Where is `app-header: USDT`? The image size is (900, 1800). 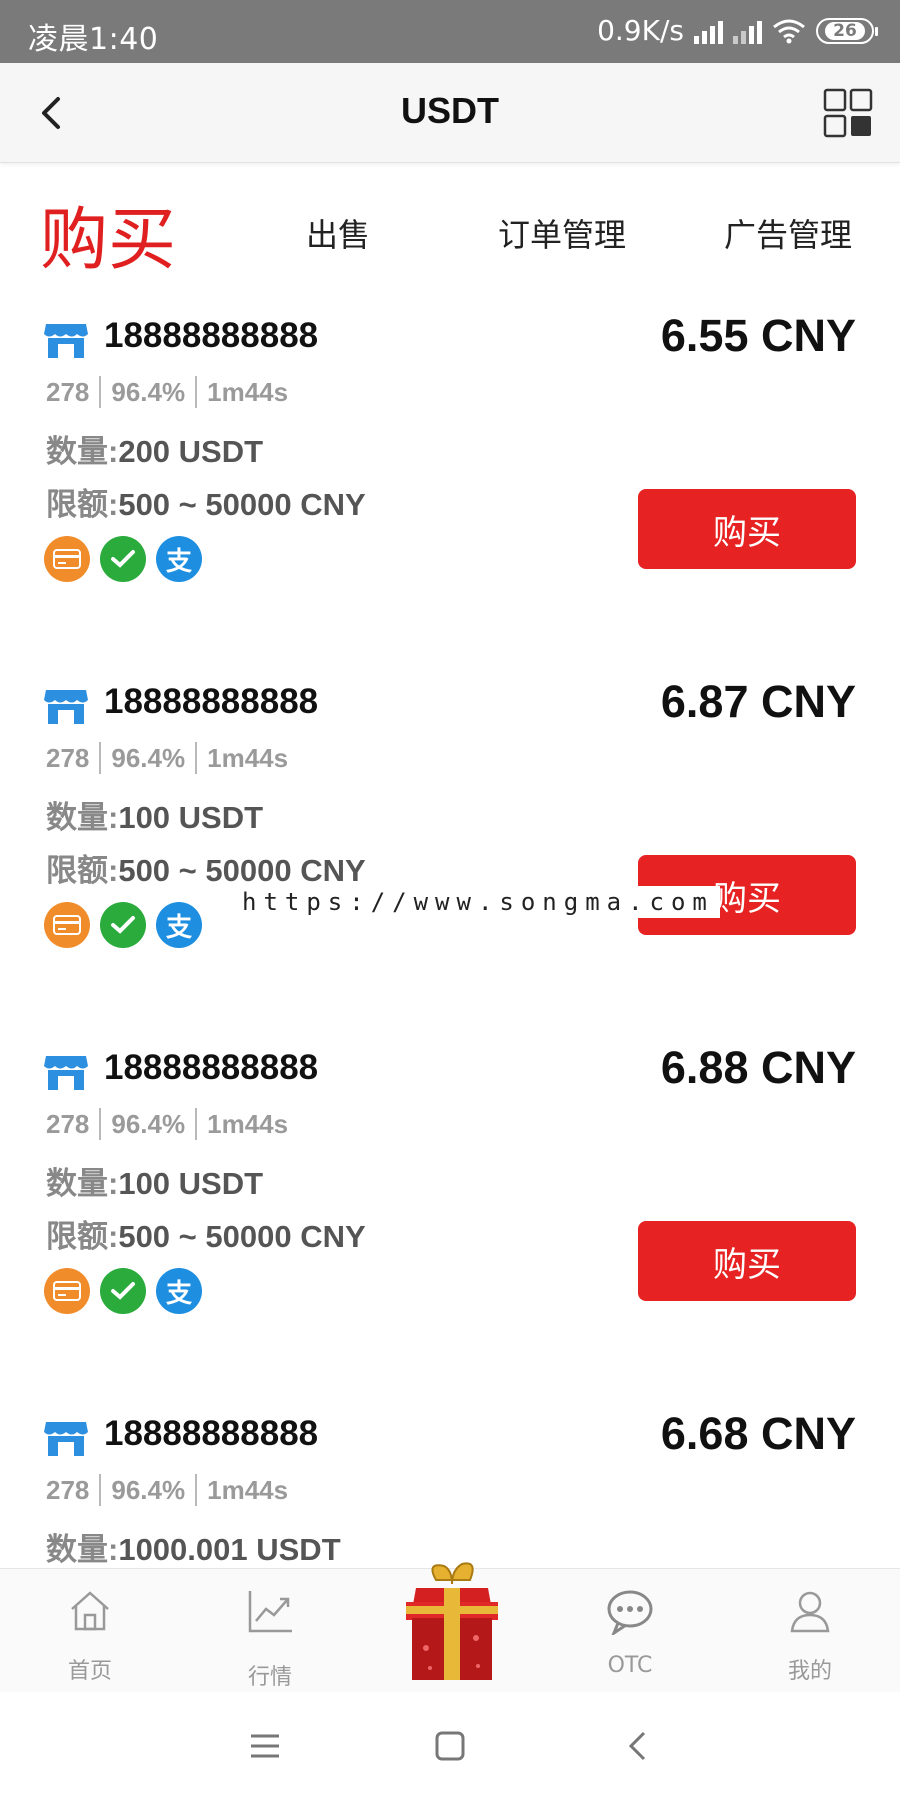 app-header: USDT is located at coordinates (450, 113).